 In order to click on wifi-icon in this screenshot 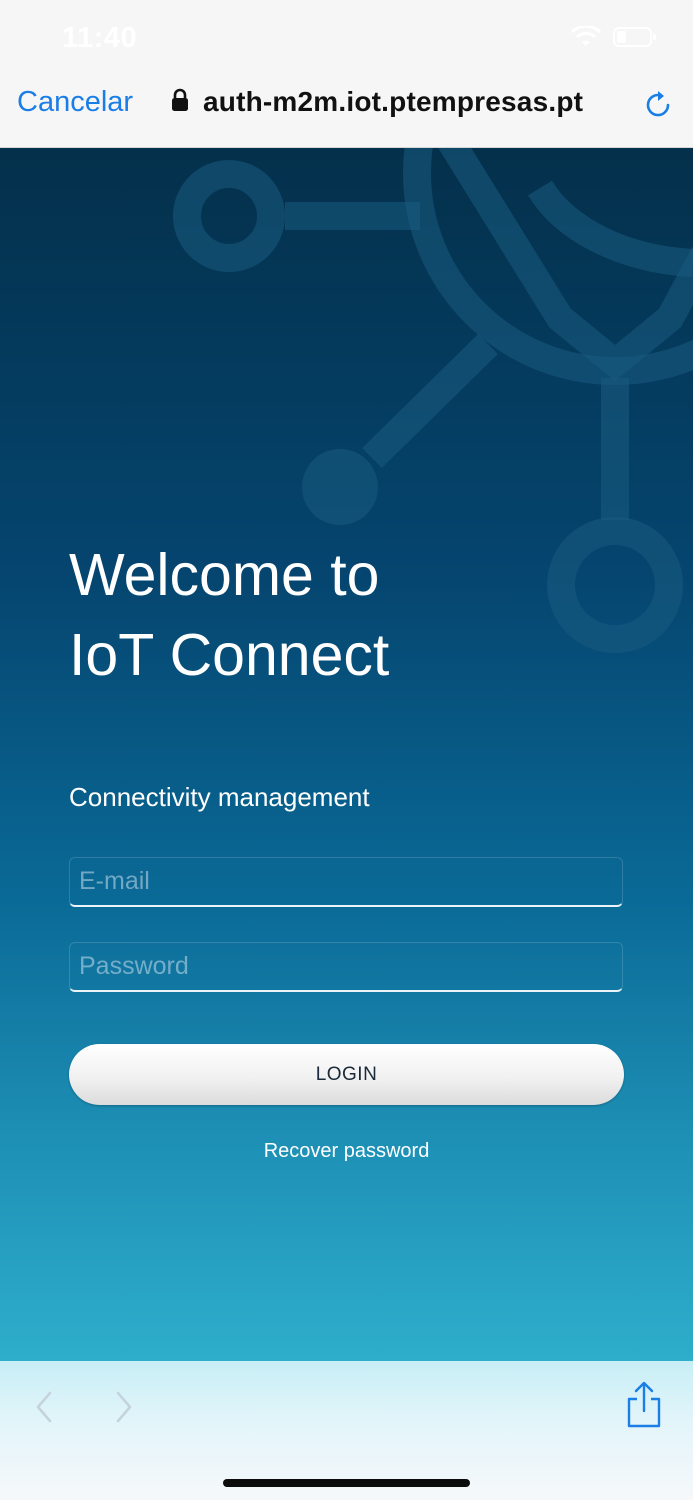, I will do `click(586, 38)`.